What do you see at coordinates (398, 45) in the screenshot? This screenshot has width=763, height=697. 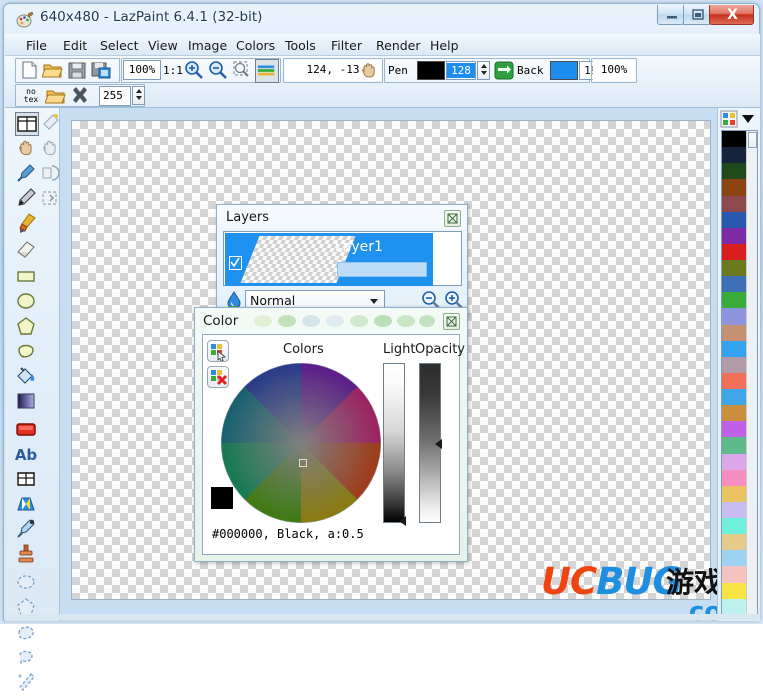 I see `menu-render: Render` at bounding box center [398, 45].